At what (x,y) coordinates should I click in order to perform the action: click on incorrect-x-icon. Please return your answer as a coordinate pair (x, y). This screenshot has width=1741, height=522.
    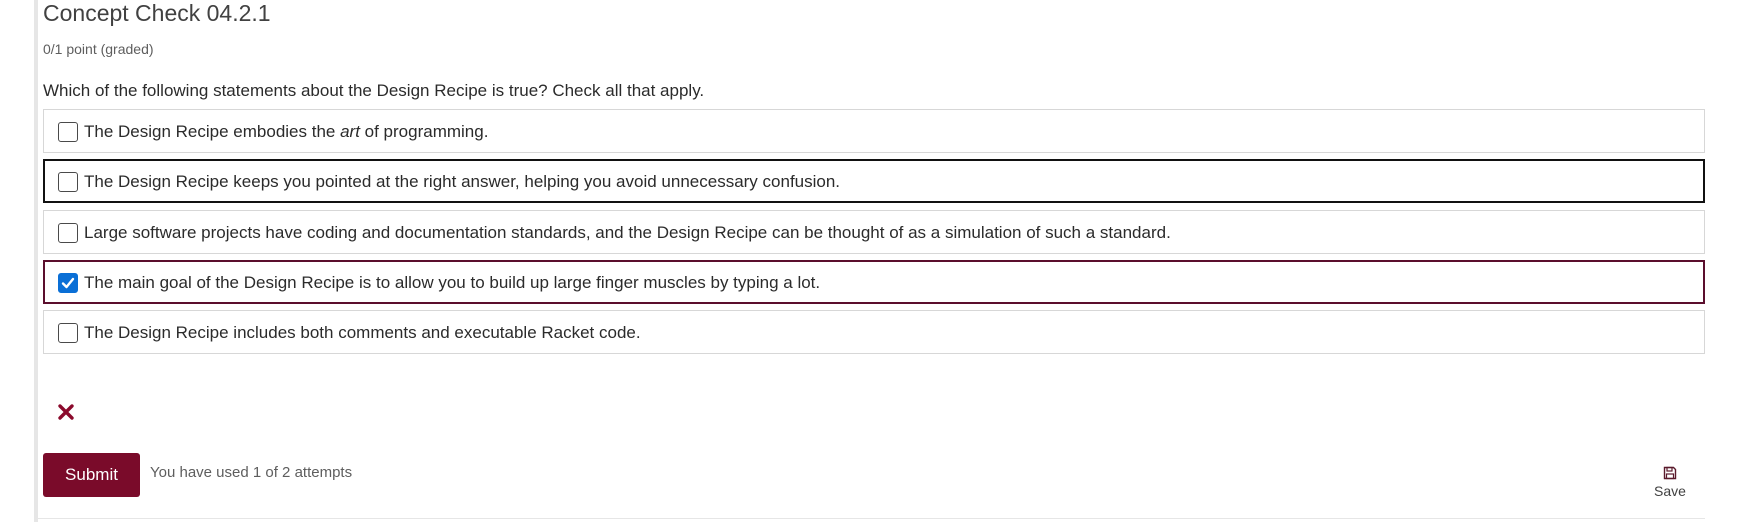
    Looking at the image, I should click on (66, 412).